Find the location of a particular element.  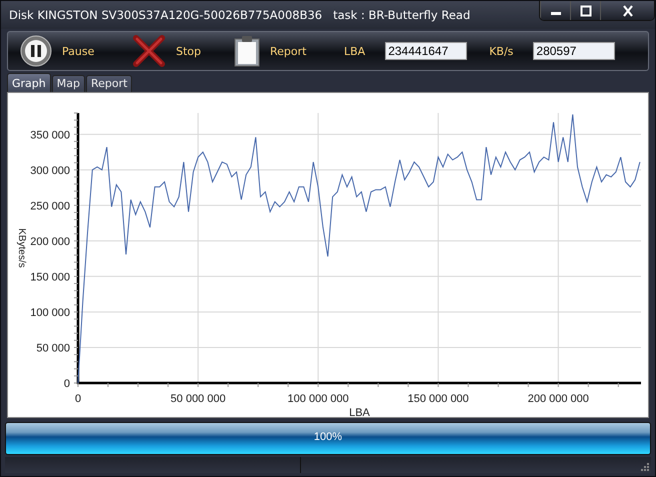

x-tick-label: 0 is located at coordinates (78, 399).